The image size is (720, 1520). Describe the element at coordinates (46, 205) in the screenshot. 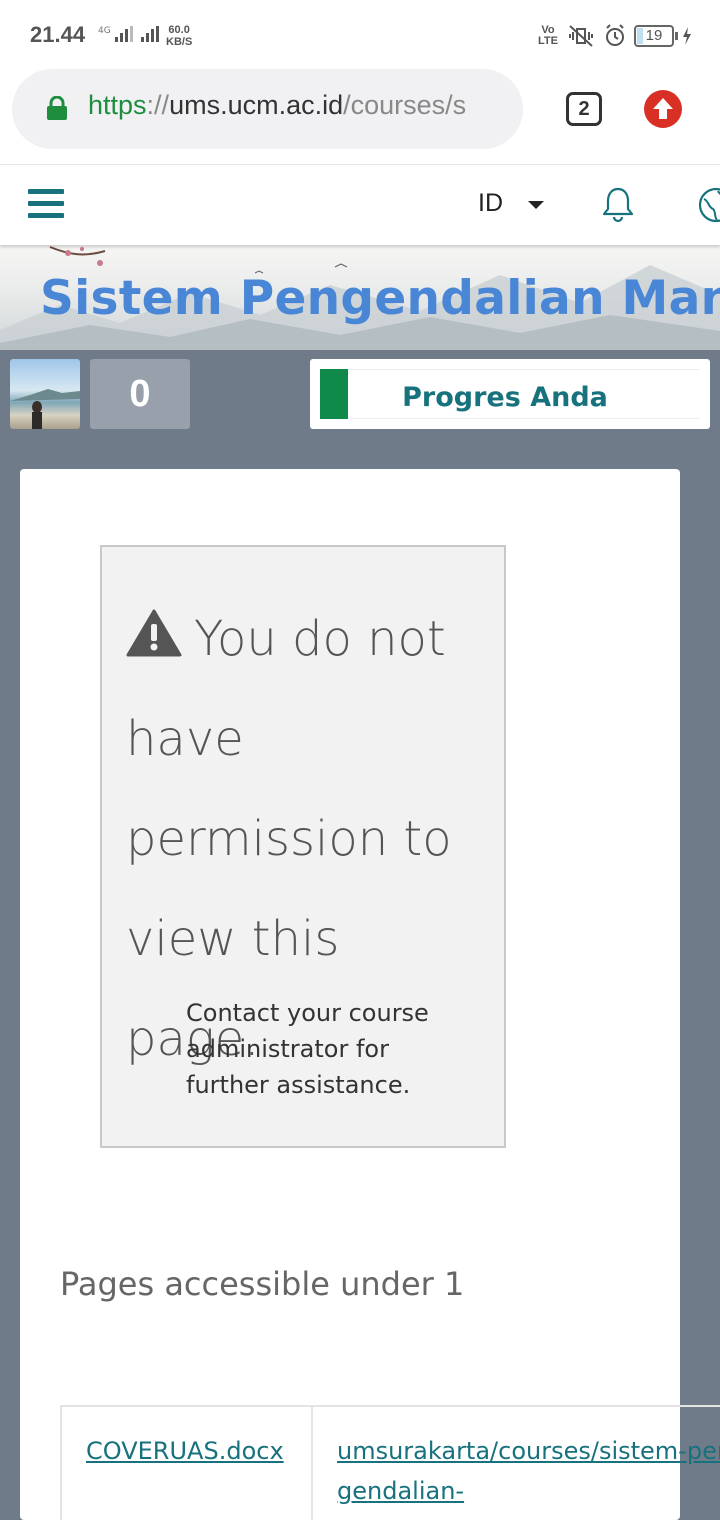

I see `hamburger-menu-icon` at that location.